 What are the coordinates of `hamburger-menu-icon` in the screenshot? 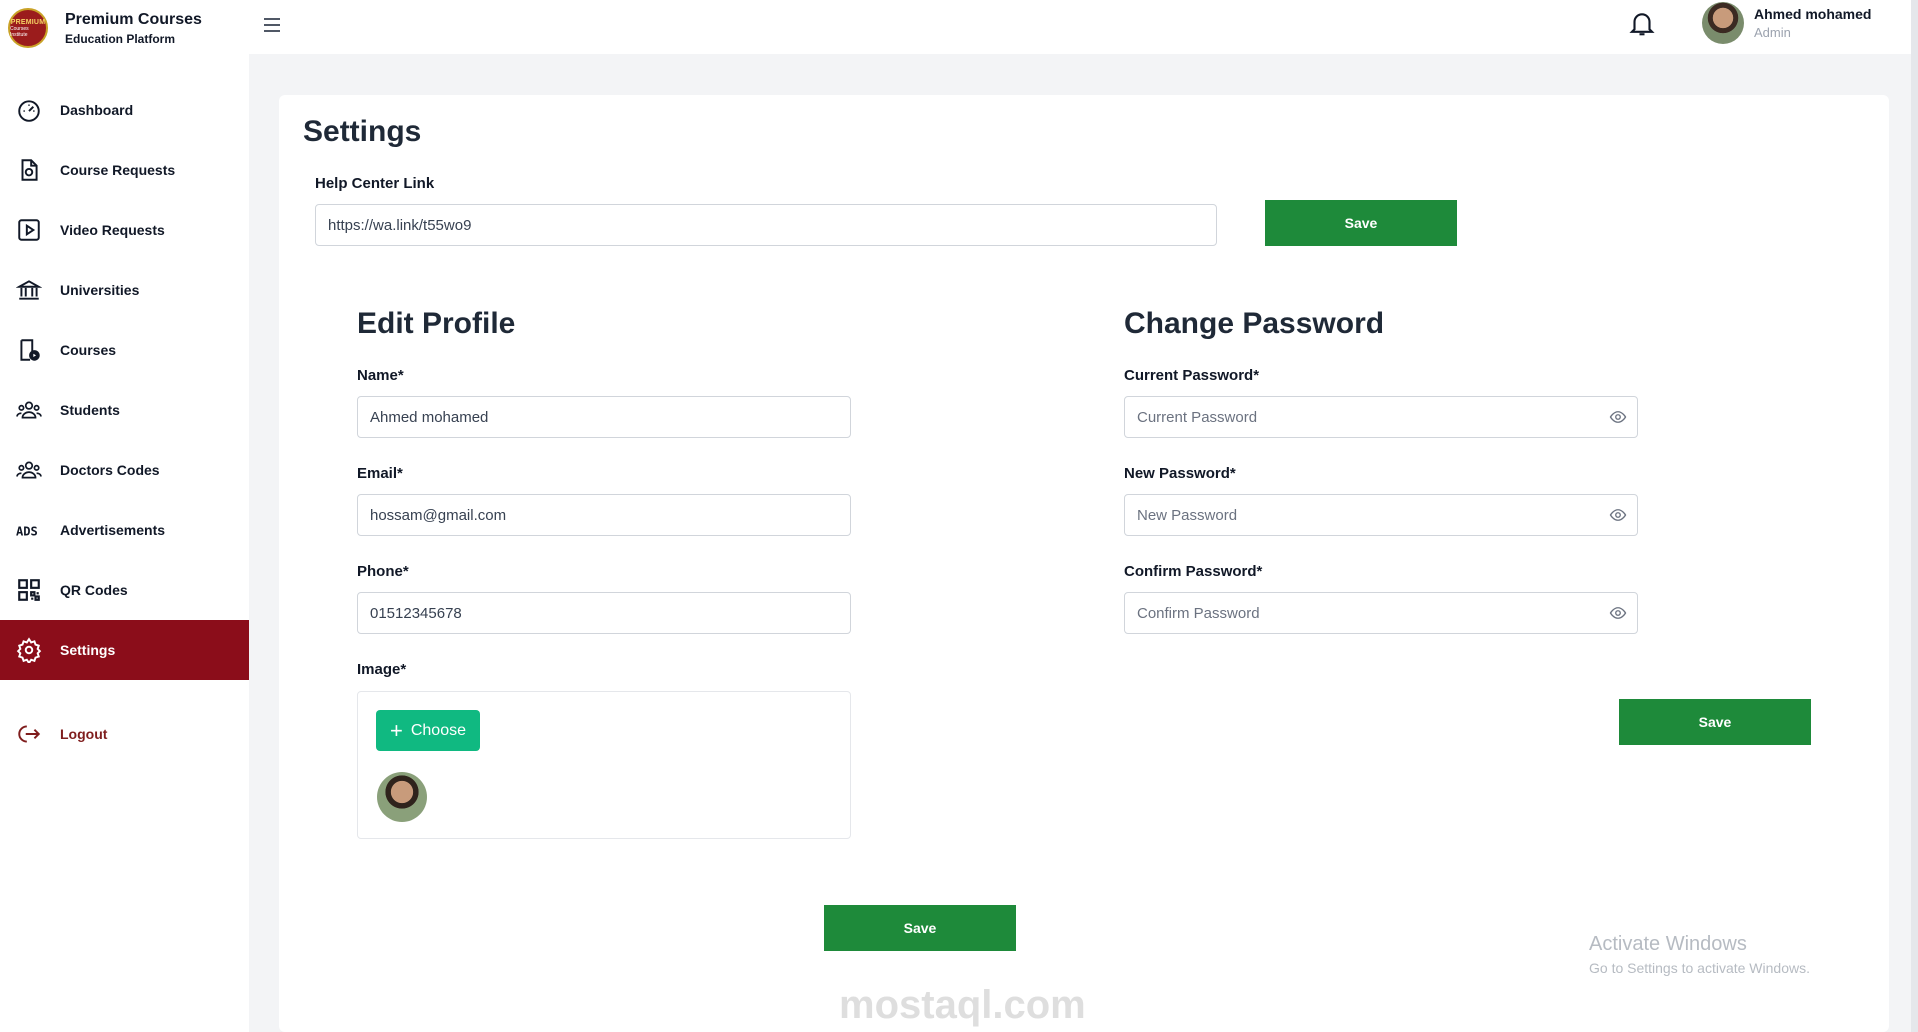 It's located at (272, 25).